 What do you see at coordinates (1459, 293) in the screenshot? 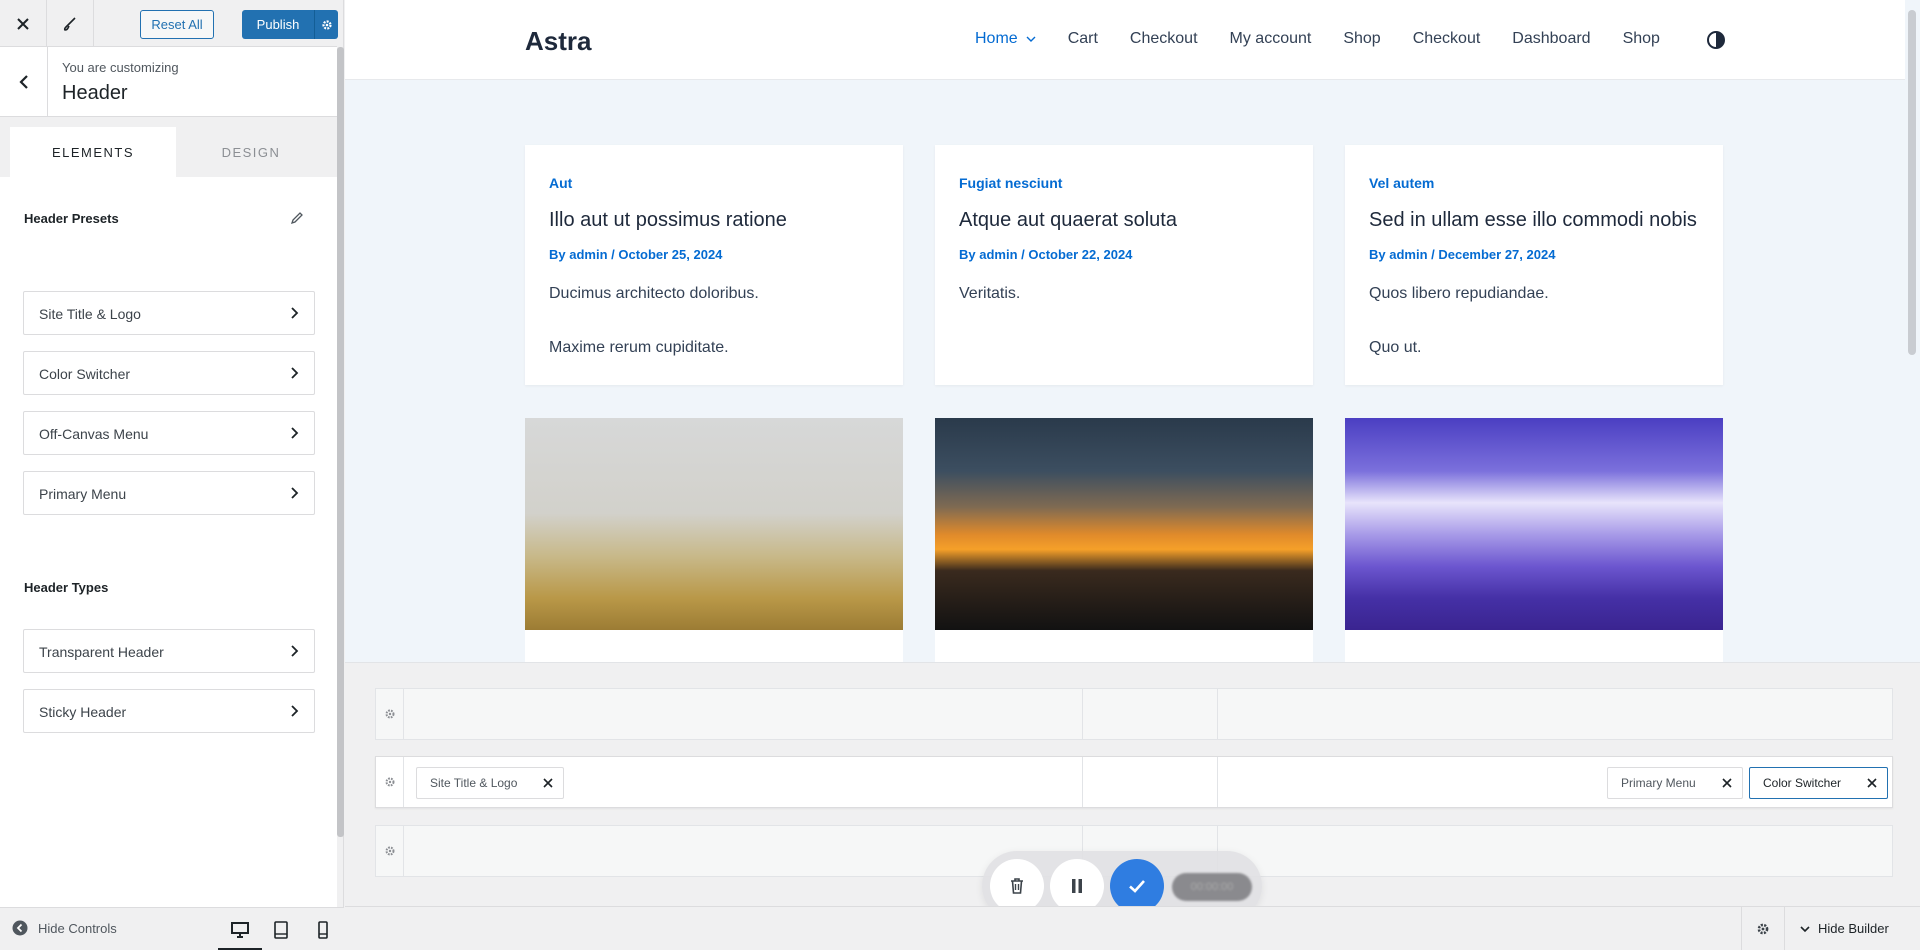
I see `post-excerpt: Quos libero repudiandae.` at bounding box center [1459, 293].